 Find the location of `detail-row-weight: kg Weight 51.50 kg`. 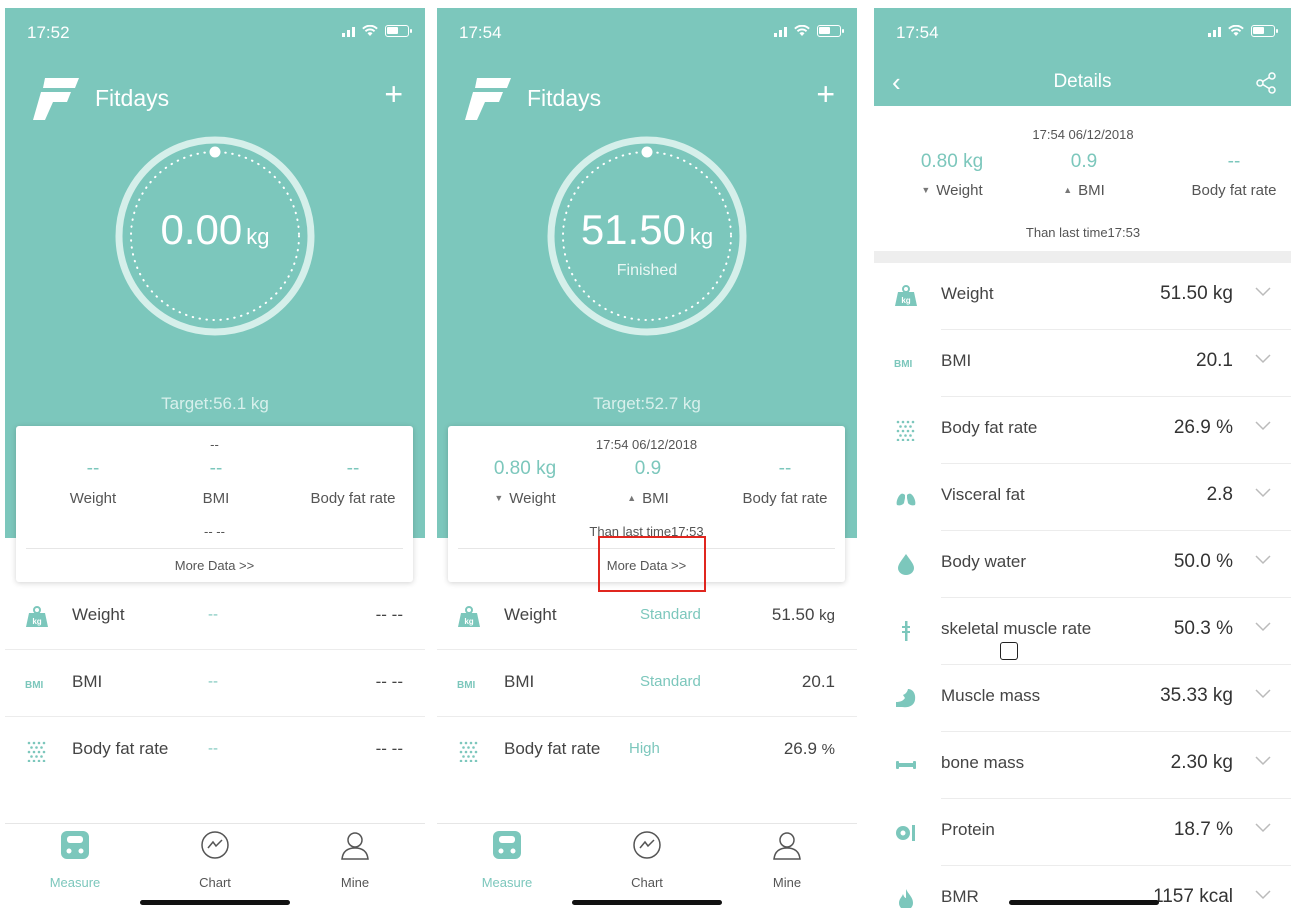

detail-row-weight: kg Weight 51.50 kg is located at coordinates (1082, 296).